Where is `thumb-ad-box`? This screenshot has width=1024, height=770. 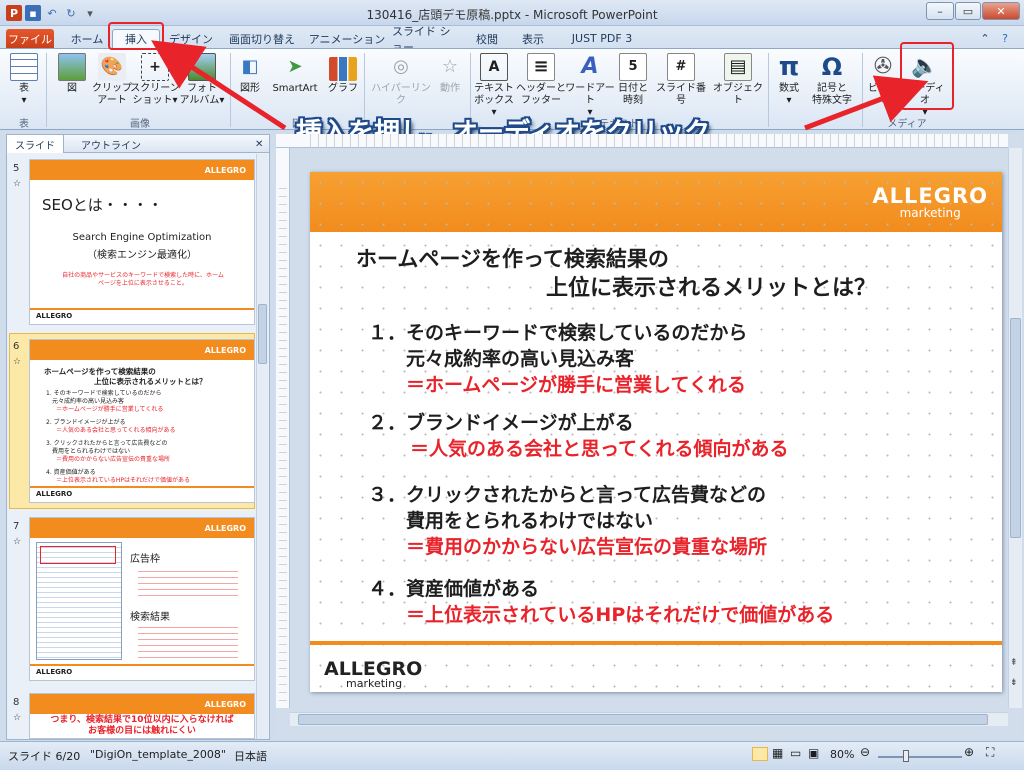 thumb-ad-box is located at coordinates (78, 555).